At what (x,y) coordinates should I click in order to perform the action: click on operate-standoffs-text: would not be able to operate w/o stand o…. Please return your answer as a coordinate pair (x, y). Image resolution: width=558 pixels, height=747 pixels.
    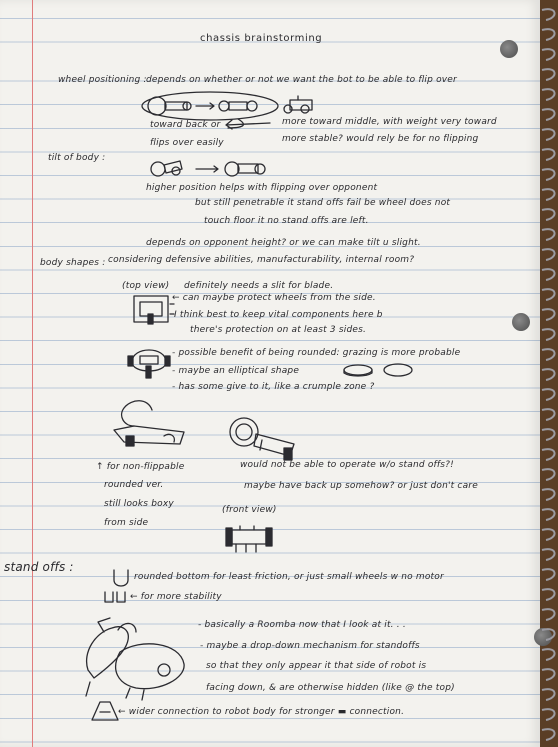
    Looking at the image, I should click on (347, 465).